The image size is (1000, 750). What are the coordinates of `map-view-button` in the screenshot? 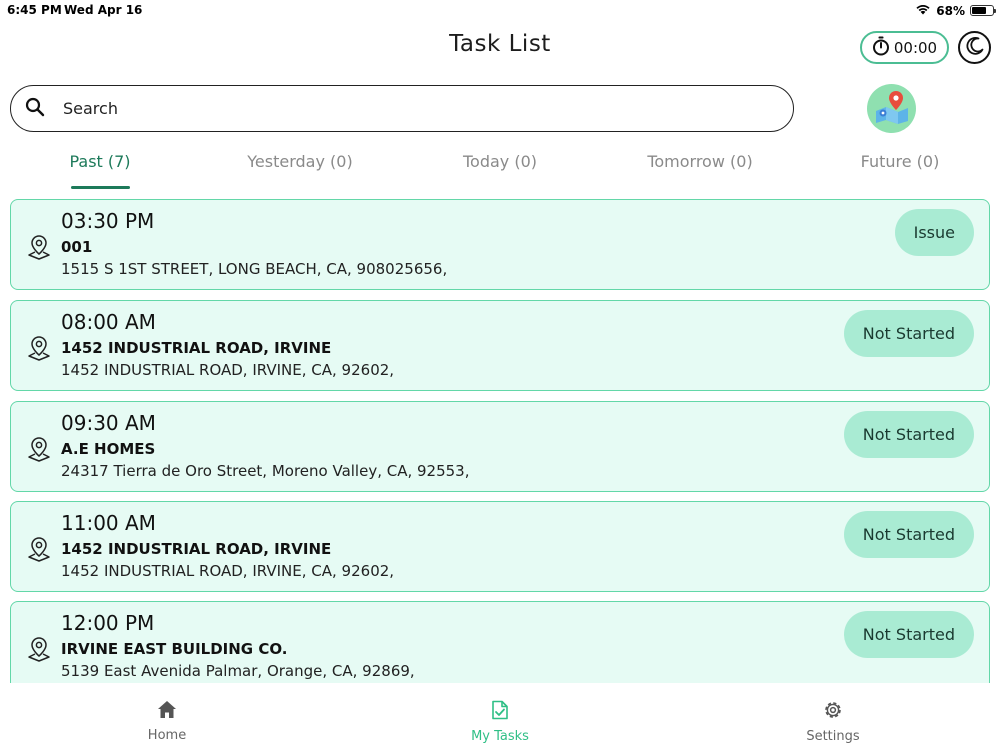 It's located at (891, 108).